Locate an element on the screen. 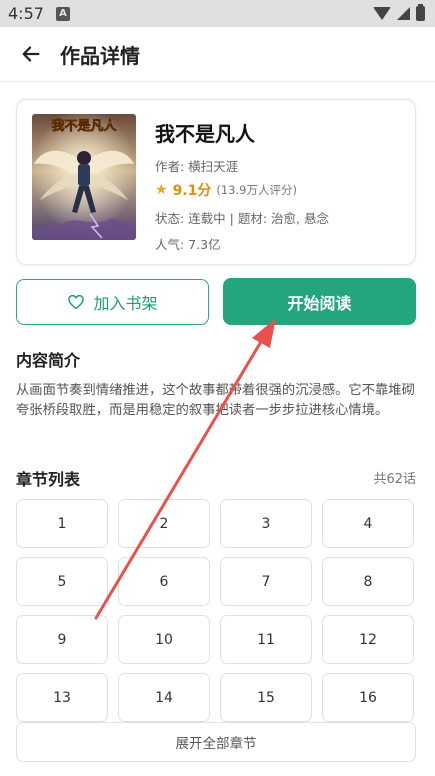 The height and width of the screenshot is (776, 435). start-reading-button: 开始阅读 is located at coordinates (319, 301).